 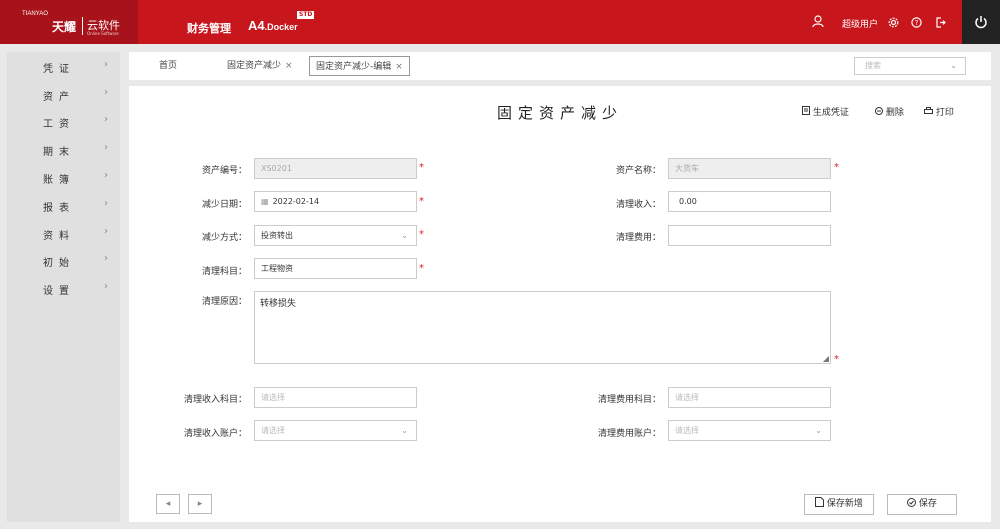 What do you see at coordinates (687, 430) in the screenshot?
I see `fee-account-placeholder: 请选择` at bounding box center [687, 430].